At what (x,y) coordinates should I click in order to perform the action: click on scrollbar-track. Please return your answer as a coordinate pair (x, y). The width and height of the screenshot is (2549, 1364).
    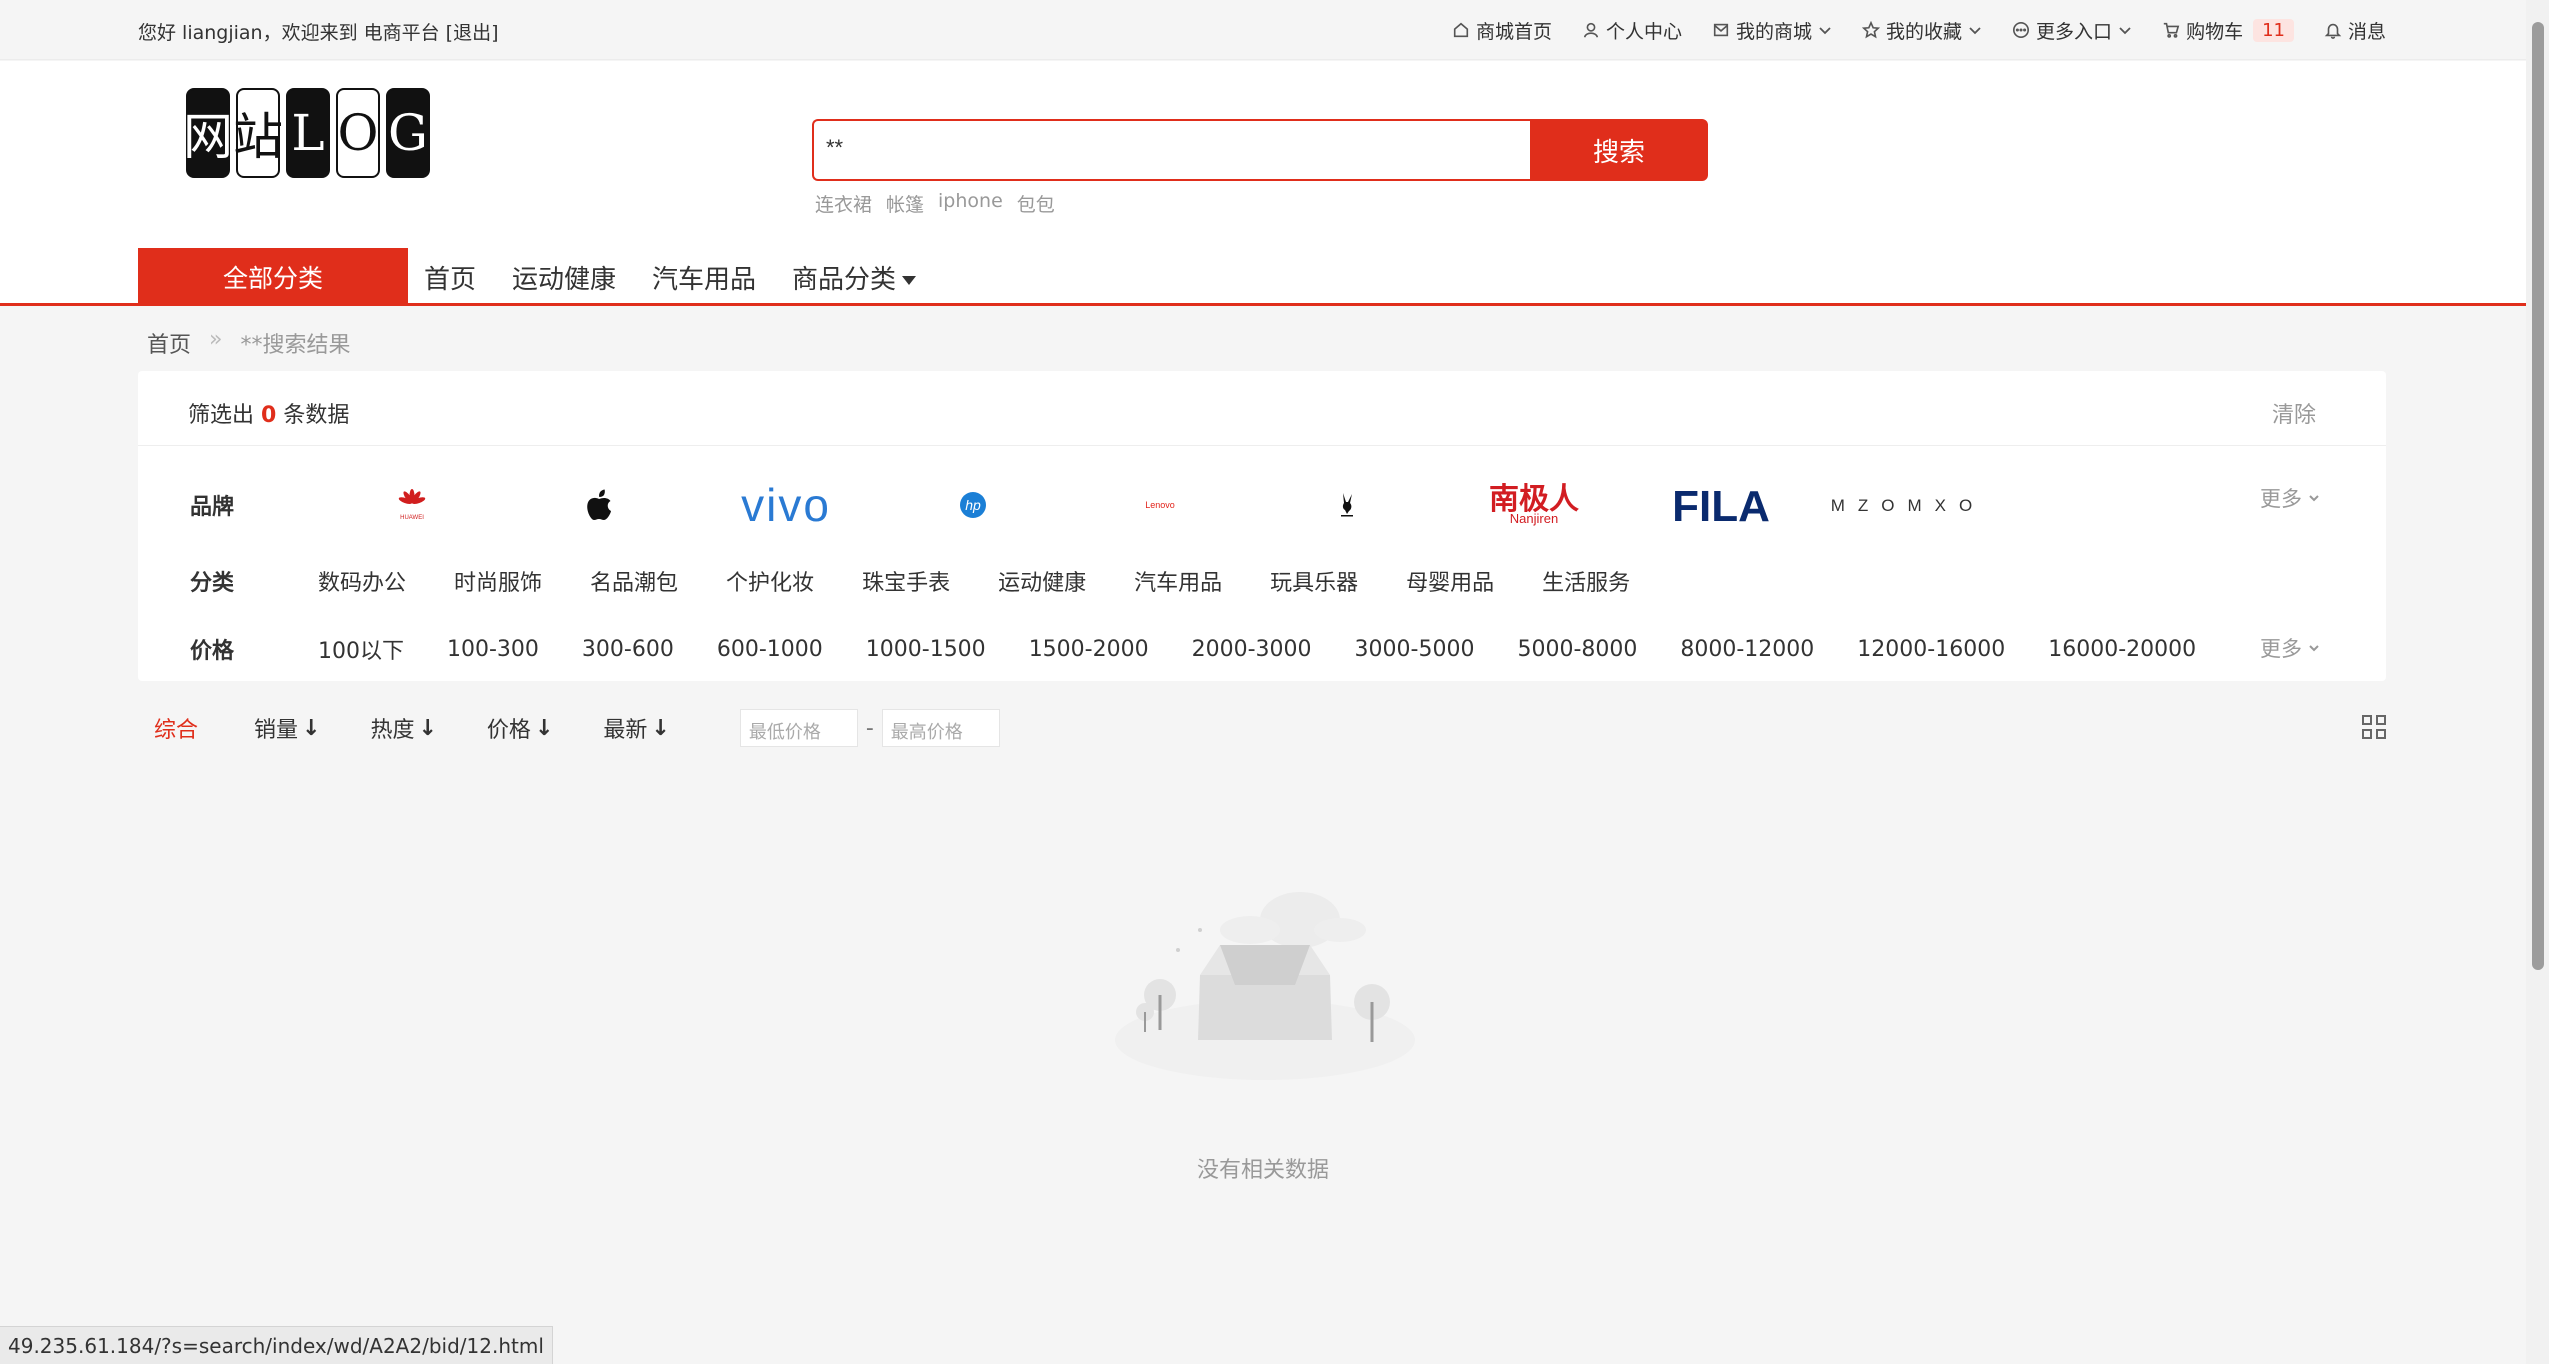
    Looking at the image, I should click on (2537, 682).